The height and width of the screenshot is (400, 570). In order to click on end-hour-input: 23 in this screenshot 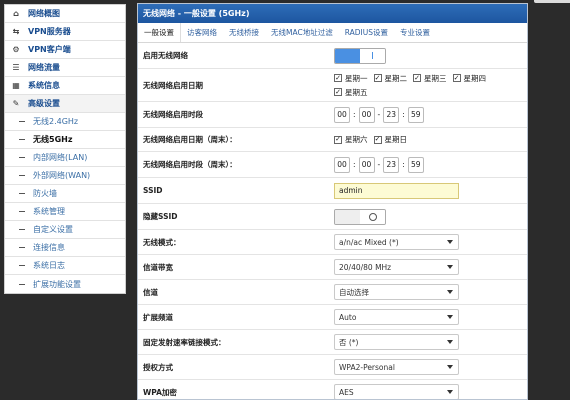, I will do `click(391, 114)`.